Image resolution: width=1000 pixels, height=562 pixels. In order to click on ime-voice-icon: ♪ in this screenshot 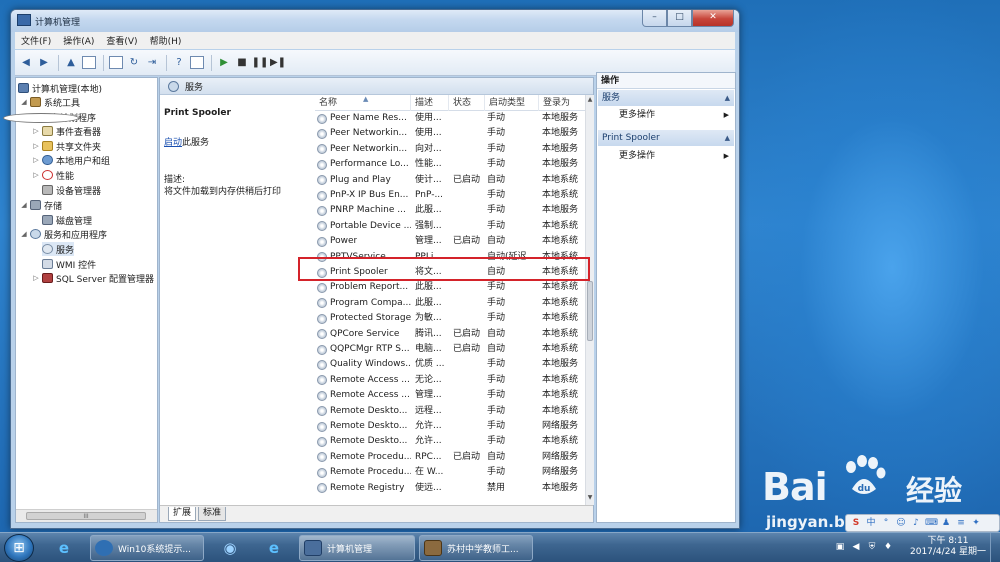, I will do `click(916, 523)`.